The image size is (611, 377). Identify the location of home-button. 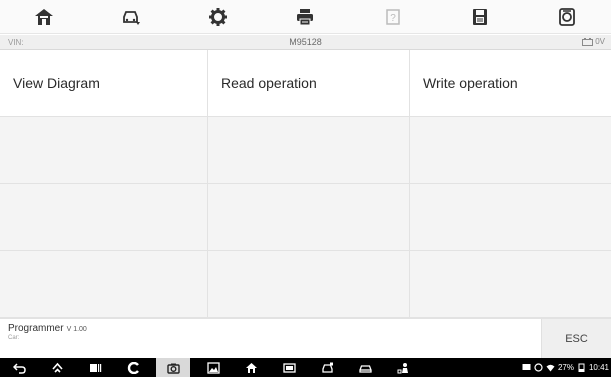
(43, 17).